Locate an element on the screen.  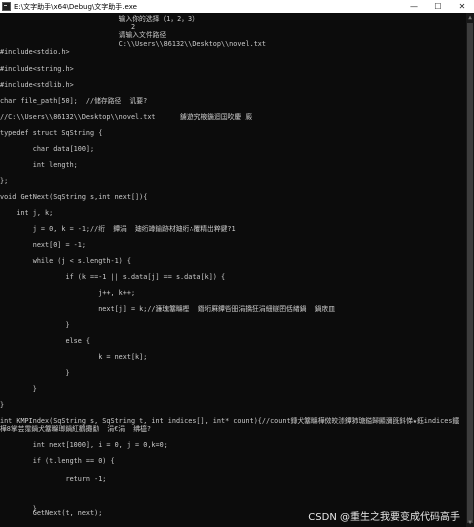
console-line: char data[100]; is located at coordinates (47, 149).